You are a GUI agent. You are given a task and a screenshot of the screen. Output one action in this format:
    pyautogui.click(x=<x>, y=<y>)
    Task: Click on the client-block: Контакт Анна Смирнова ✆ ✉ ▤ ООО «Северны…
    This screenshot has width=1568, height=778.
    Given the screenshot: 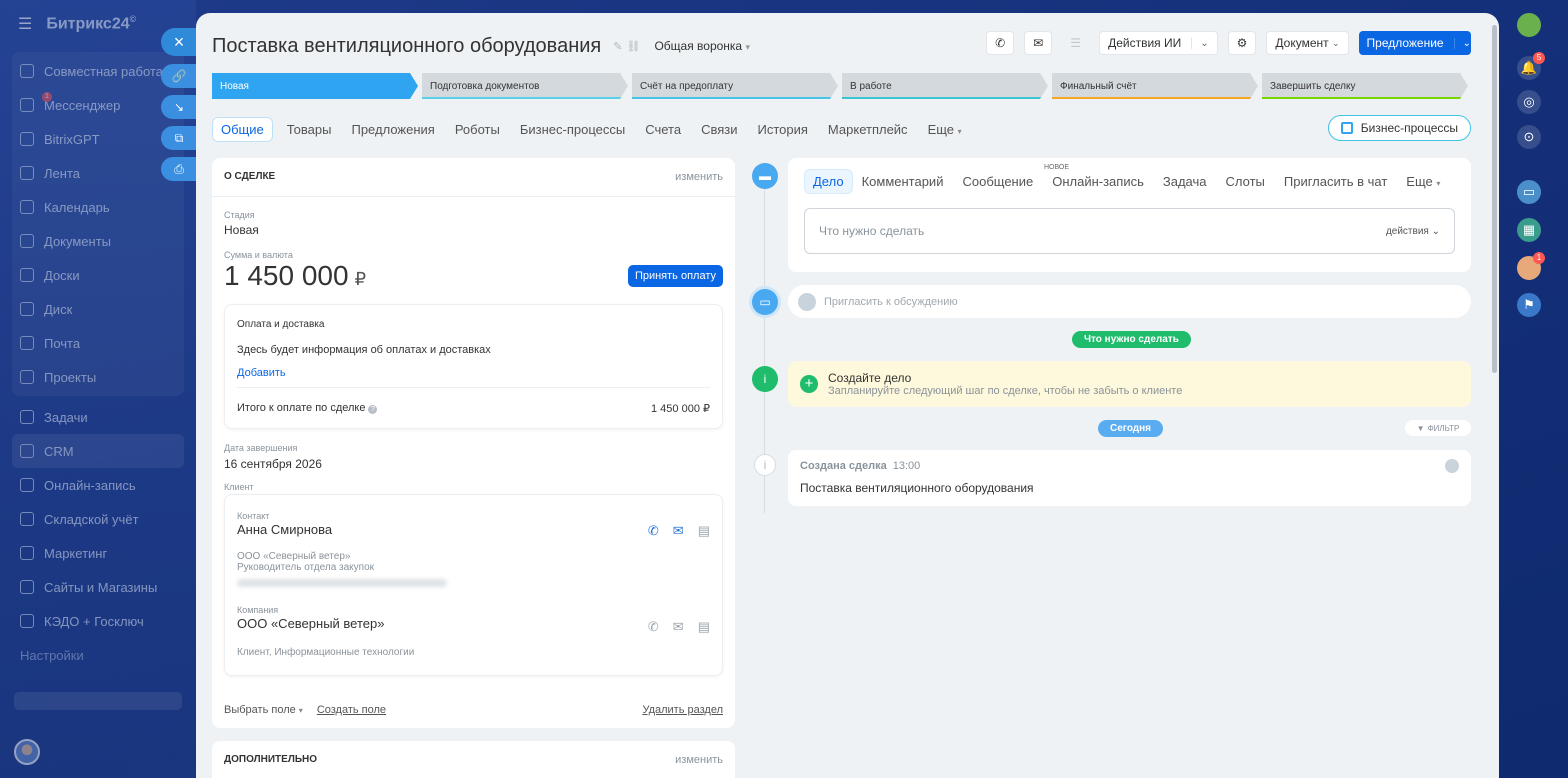 What is the action you would take?
    pyautogui.click(x=473, y=585)
    